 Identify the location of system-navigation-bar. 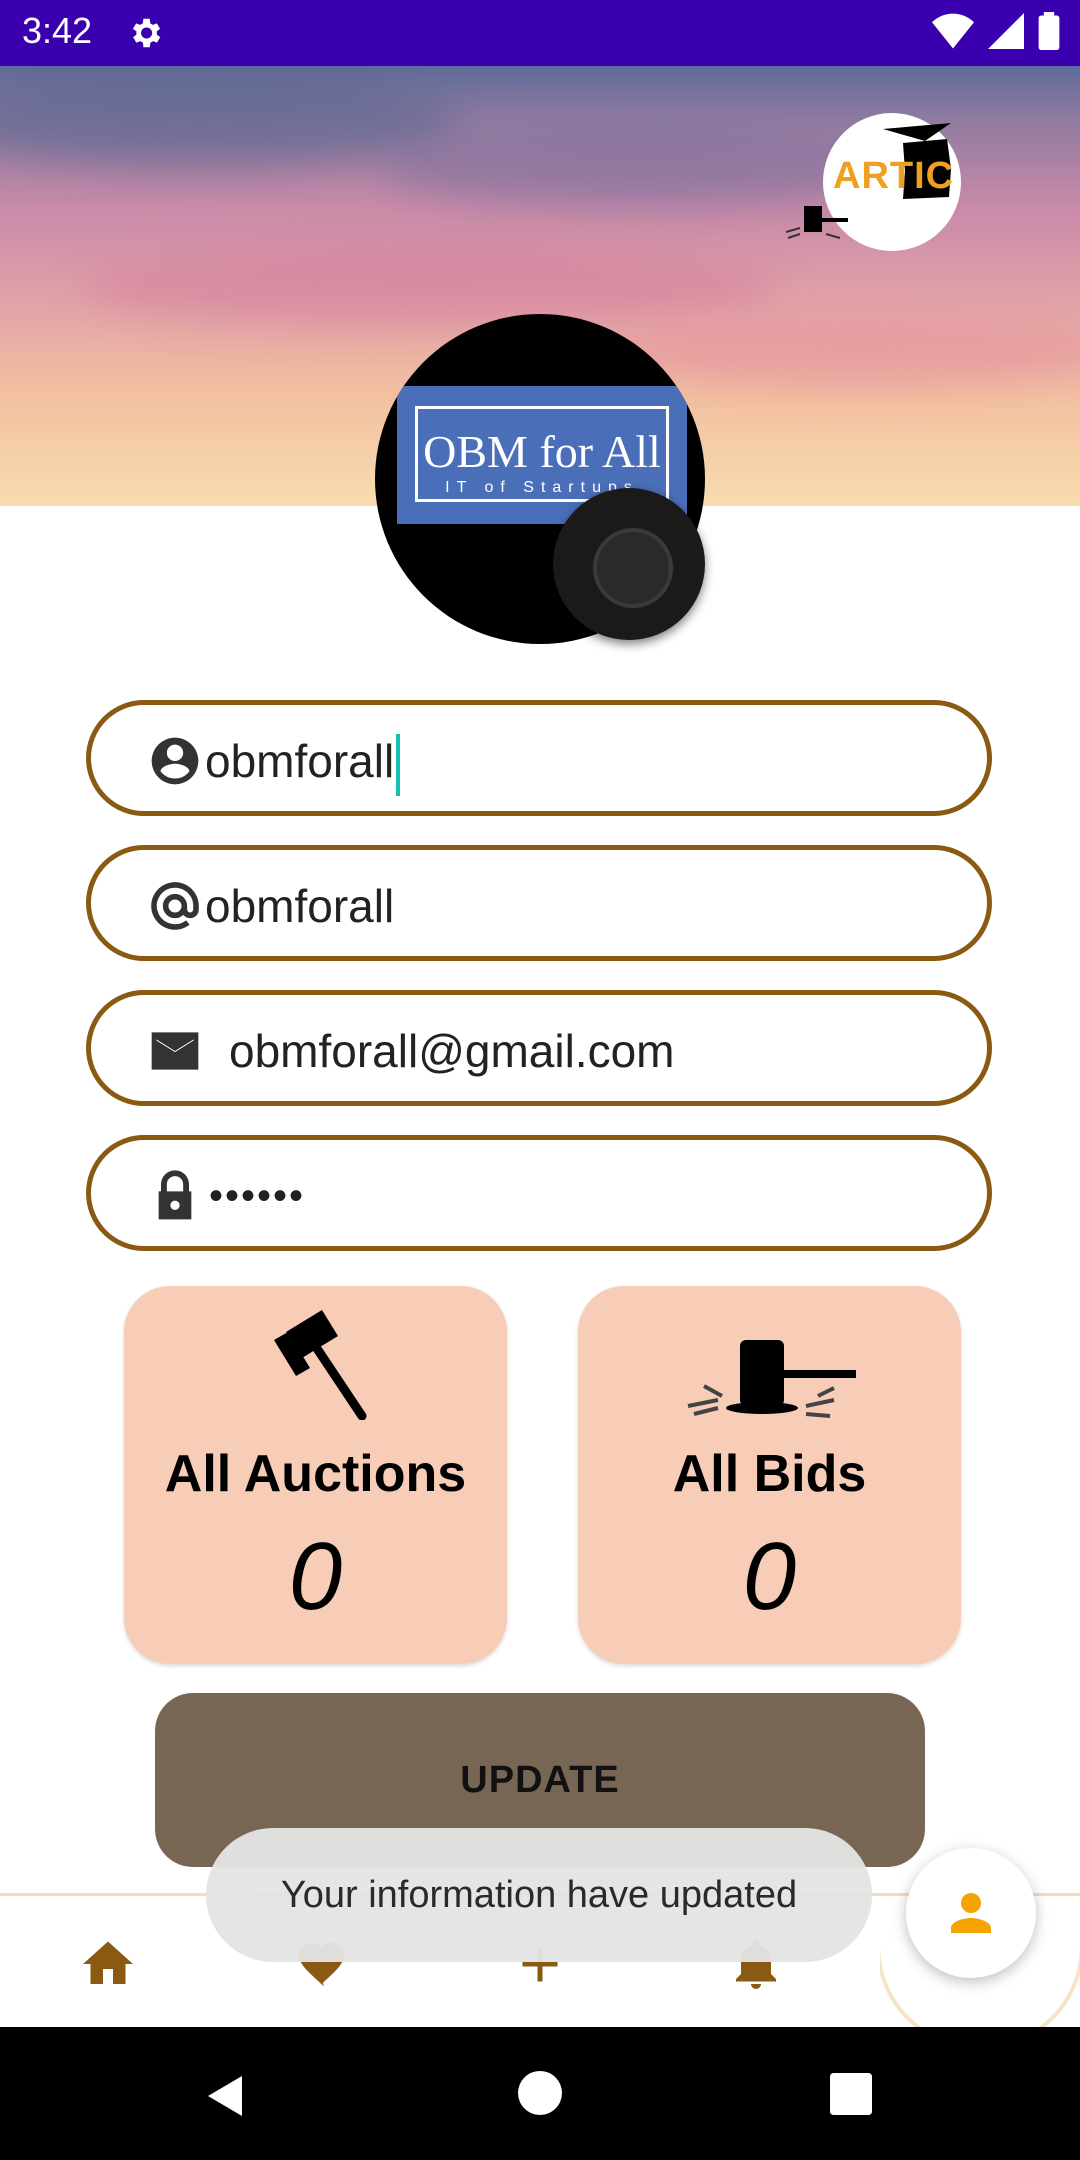
(540, 2093).